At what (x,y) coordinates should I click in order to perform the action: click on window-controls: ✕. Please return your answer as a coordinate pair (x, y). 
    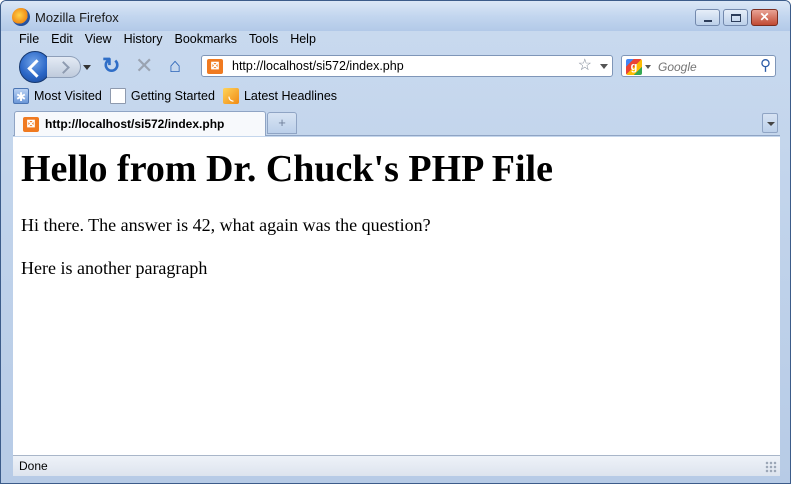
    Looking at the image, I should click on (736, 17).